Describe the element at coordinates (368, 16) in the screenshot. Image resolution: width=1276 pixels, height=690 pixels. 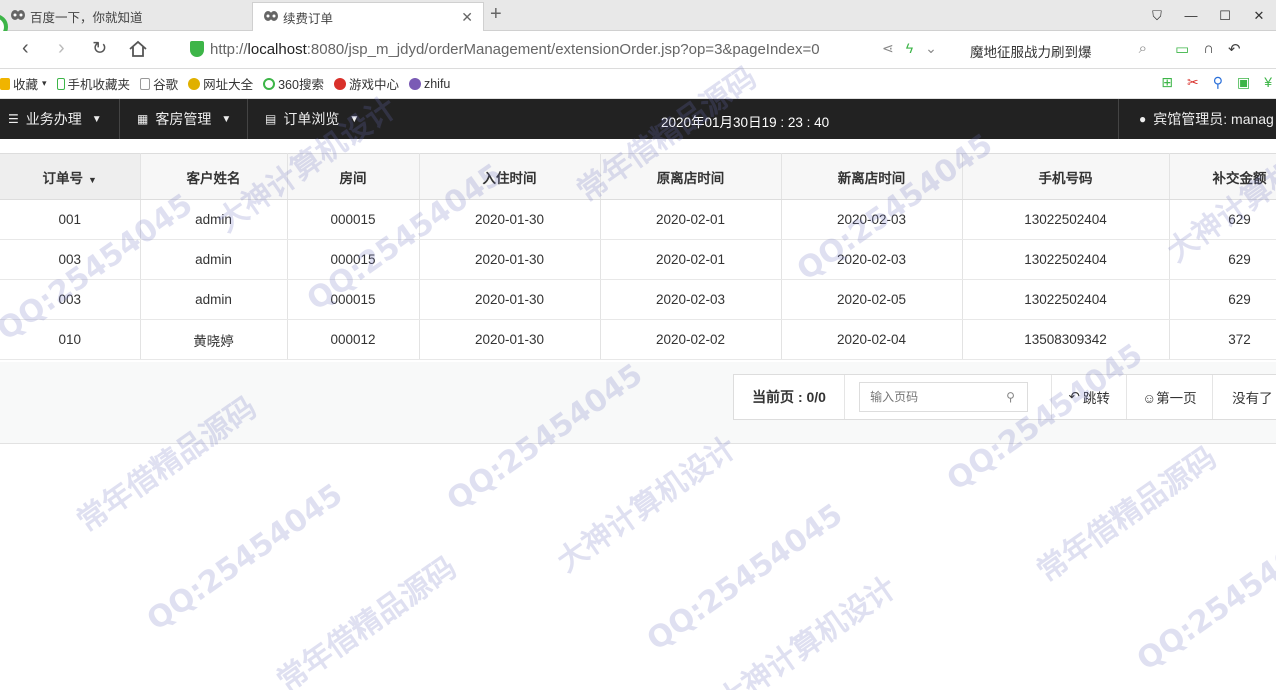
I see `tab-extension-order: 续费订单 ✕` at that location.